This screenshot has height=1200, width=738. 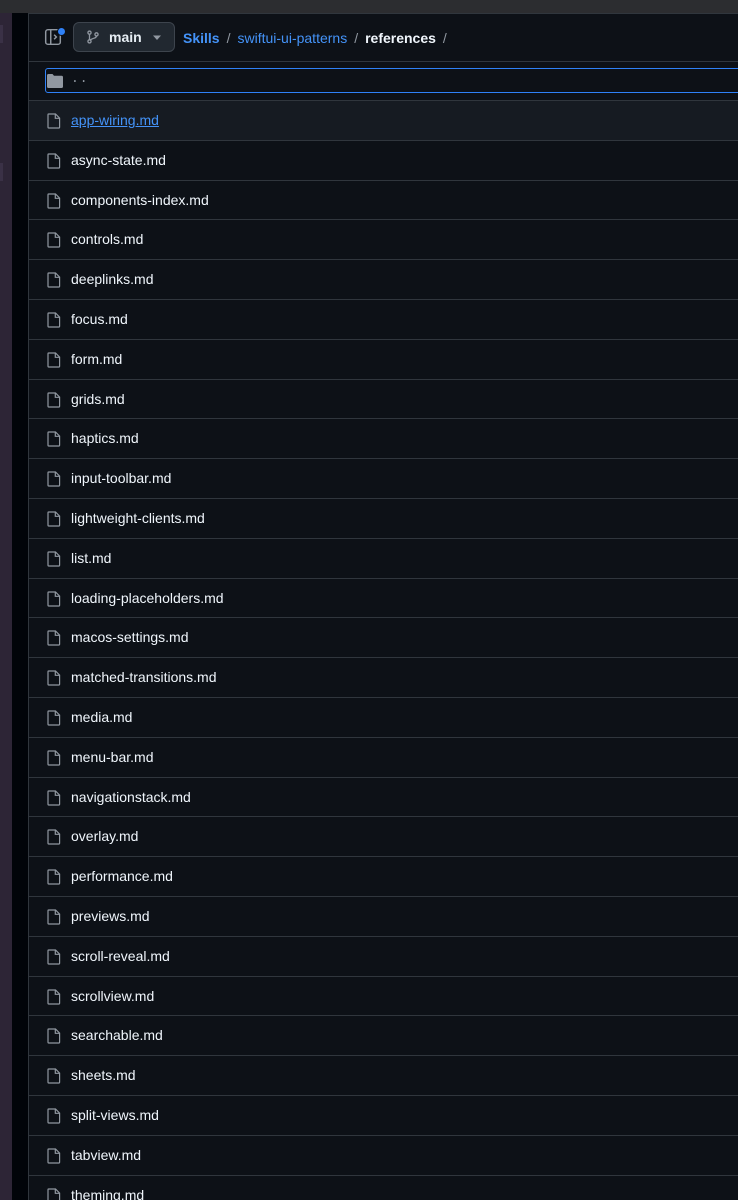 What do you see at coordinates (115, 1115) in the screenshot?
I see `file-name-link: split-views.md` at bounding box center [115, 1115].